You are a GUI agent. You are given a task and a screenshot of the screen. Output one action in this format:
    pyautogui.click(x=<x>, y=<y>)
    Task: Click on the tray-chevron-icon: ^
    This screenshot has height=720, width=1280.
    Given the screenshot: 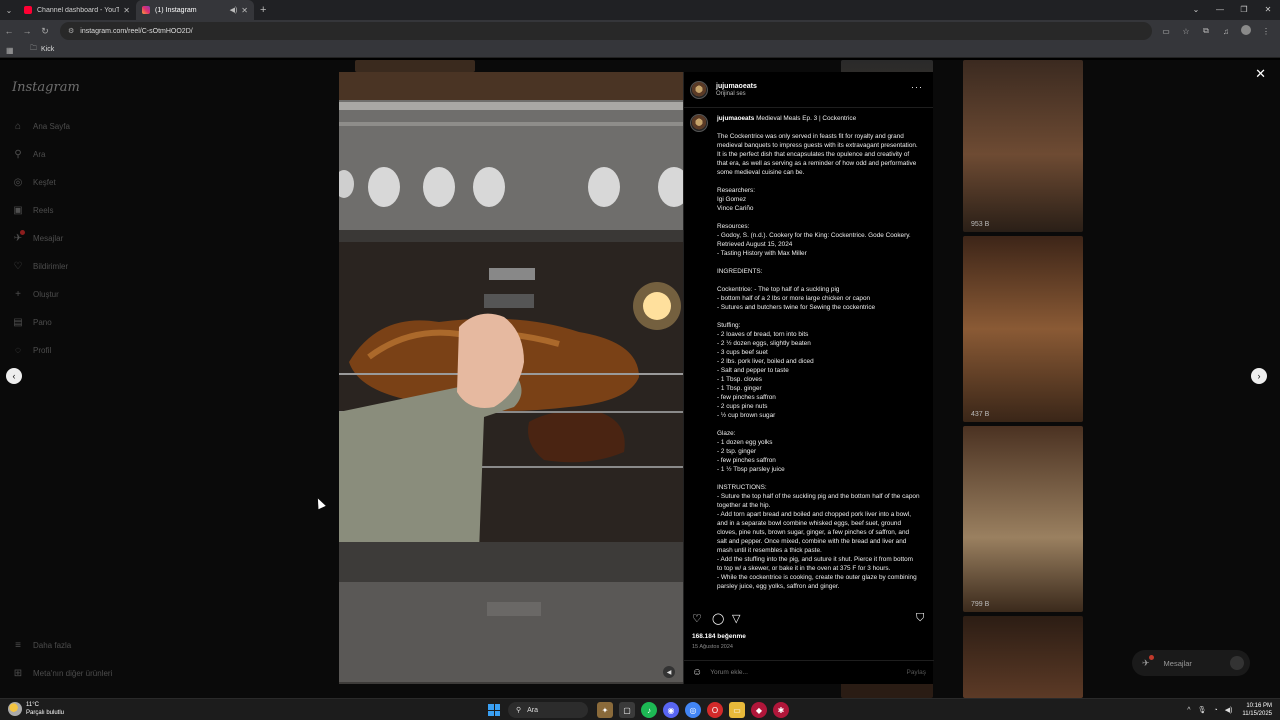 What is the action you would take?
    pyautogui.click(x=1188, y=710)
    